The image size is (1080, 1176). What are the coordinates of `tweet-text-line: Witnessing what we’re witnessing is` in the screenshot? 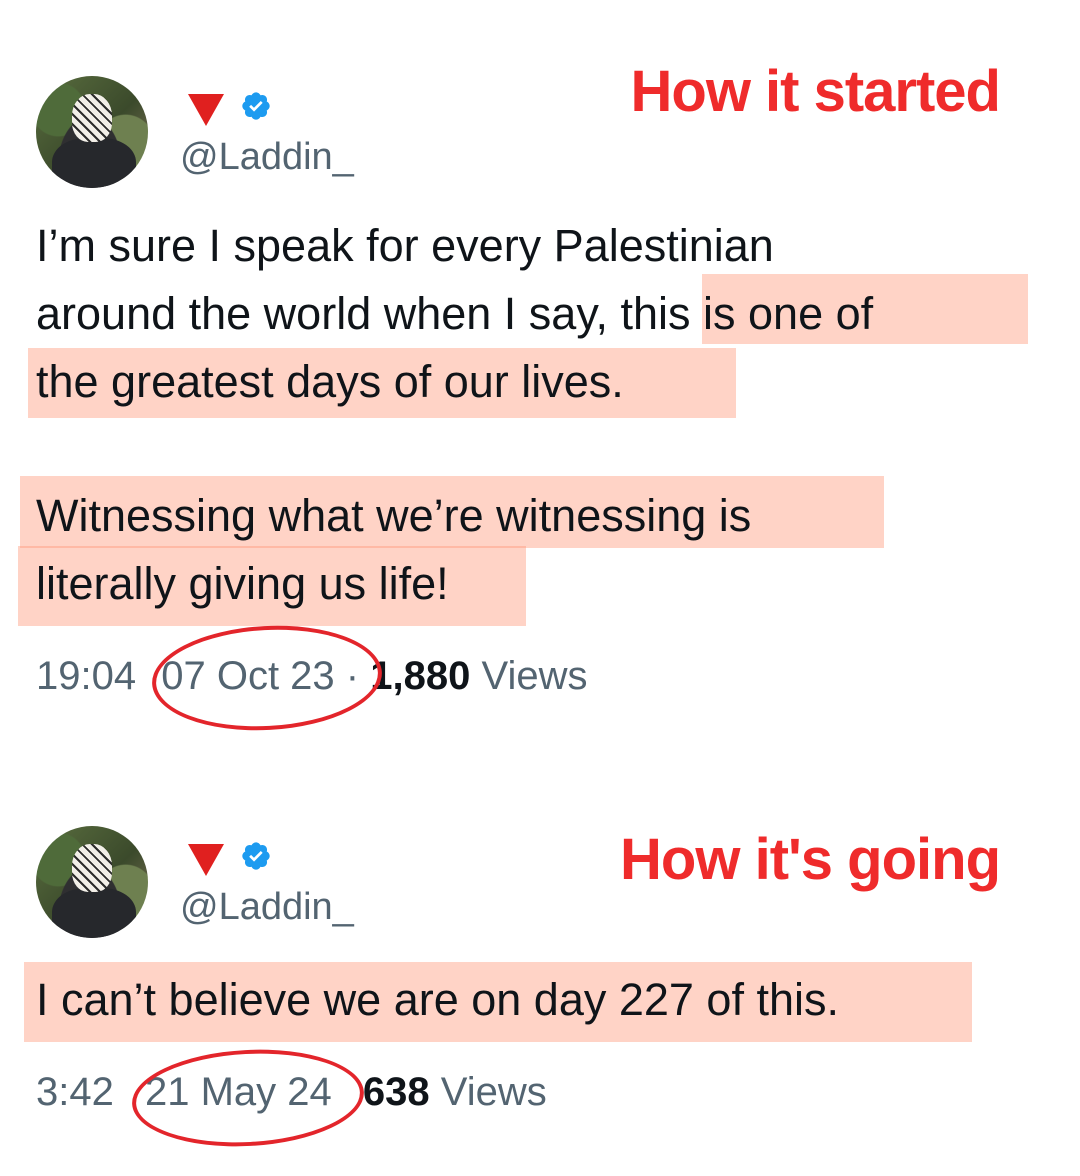 It's located at (394, 515).